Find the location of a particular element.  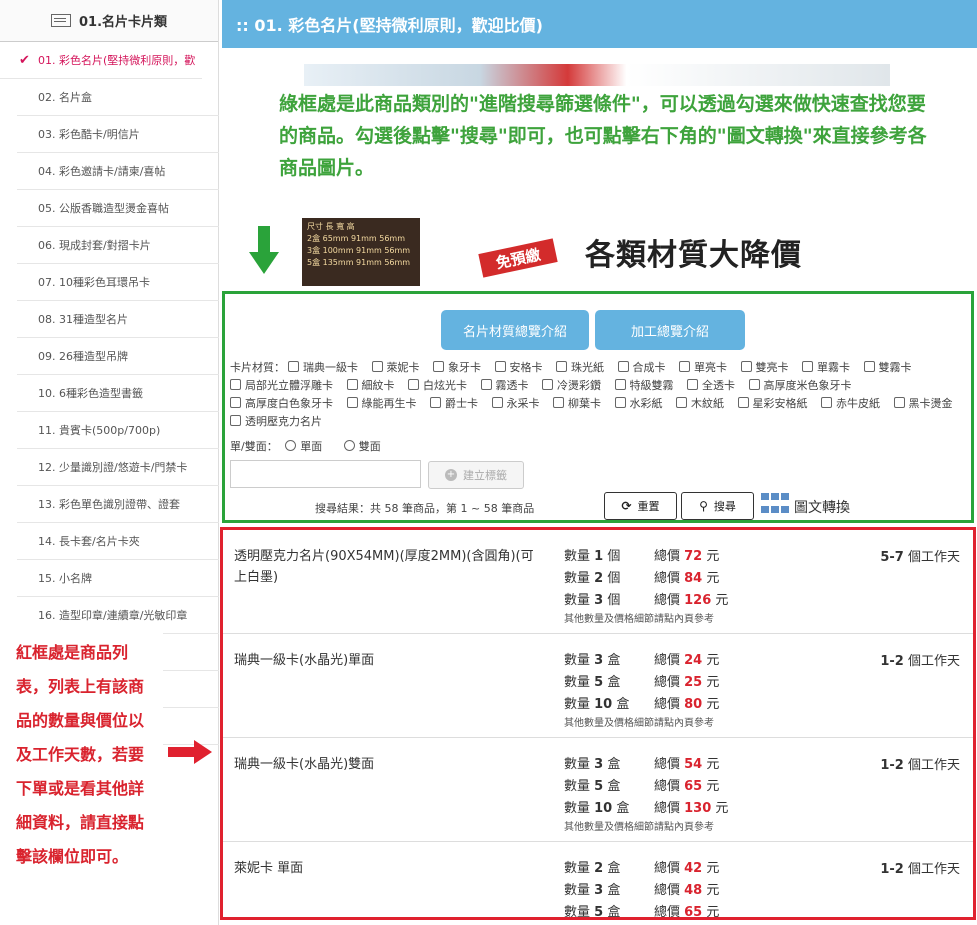

sidebar-item-label: 11. 貴賓卡(500p/700p) is located at coordinates (99, 430).